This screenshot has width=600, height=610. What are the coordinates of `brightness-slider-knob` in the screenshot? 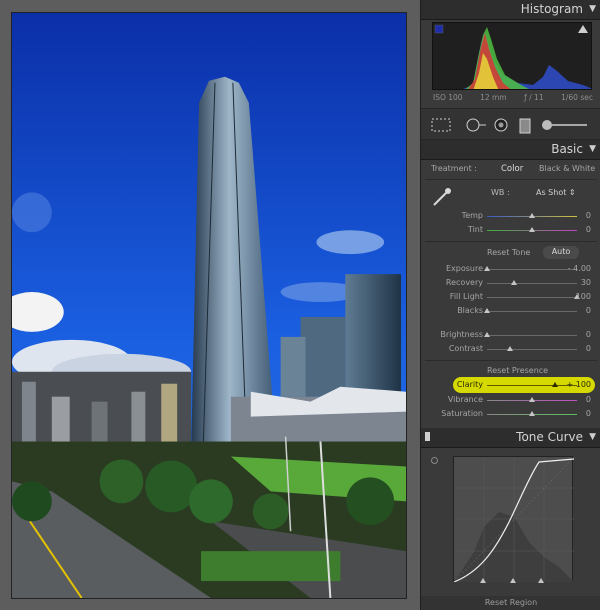 It's located at (487, 334).